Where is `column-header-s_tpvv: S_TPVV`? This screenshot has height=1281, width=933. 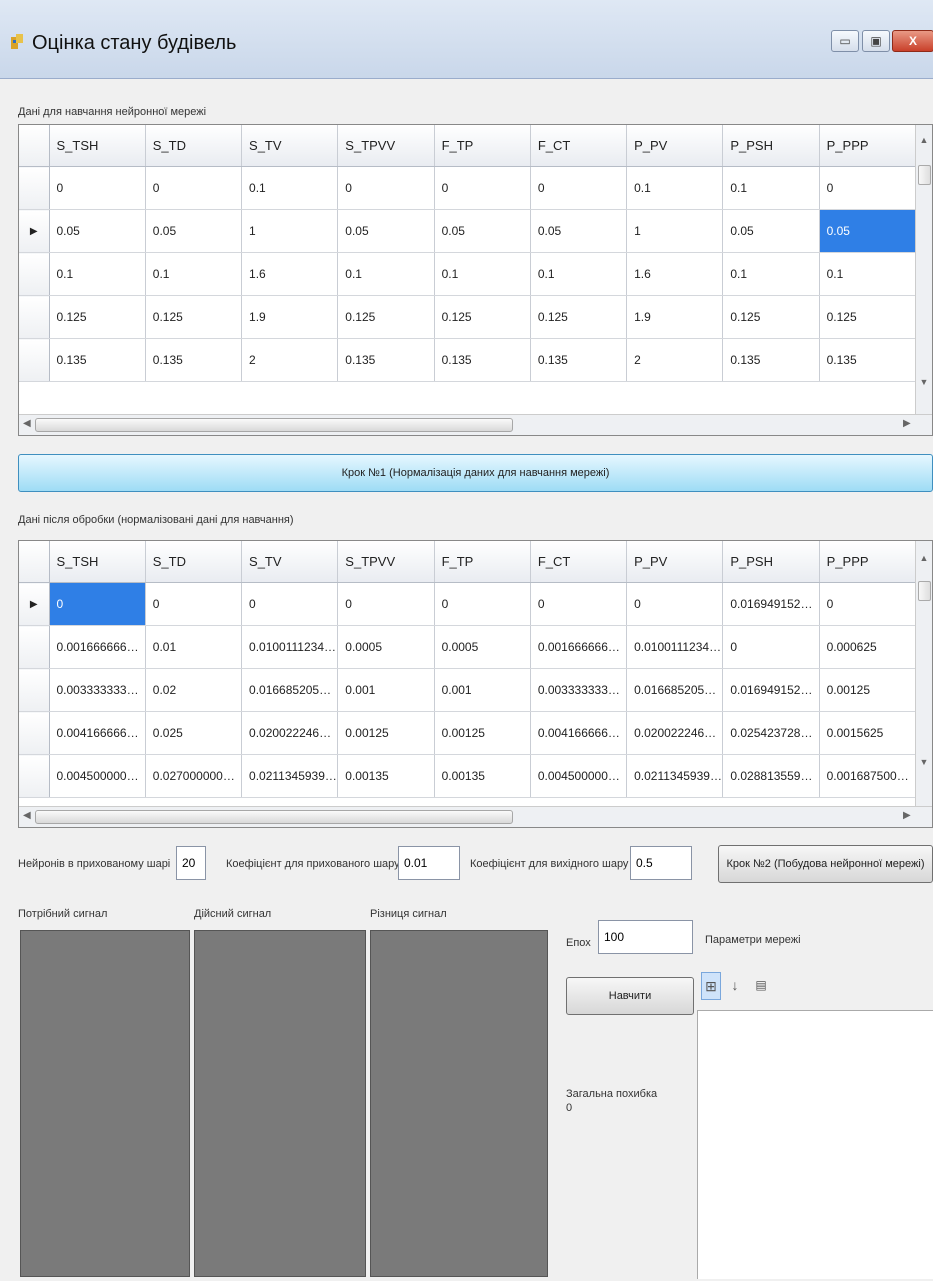
column-header-s_tpvv: S_TPVV is located at coordinates (386, 146).